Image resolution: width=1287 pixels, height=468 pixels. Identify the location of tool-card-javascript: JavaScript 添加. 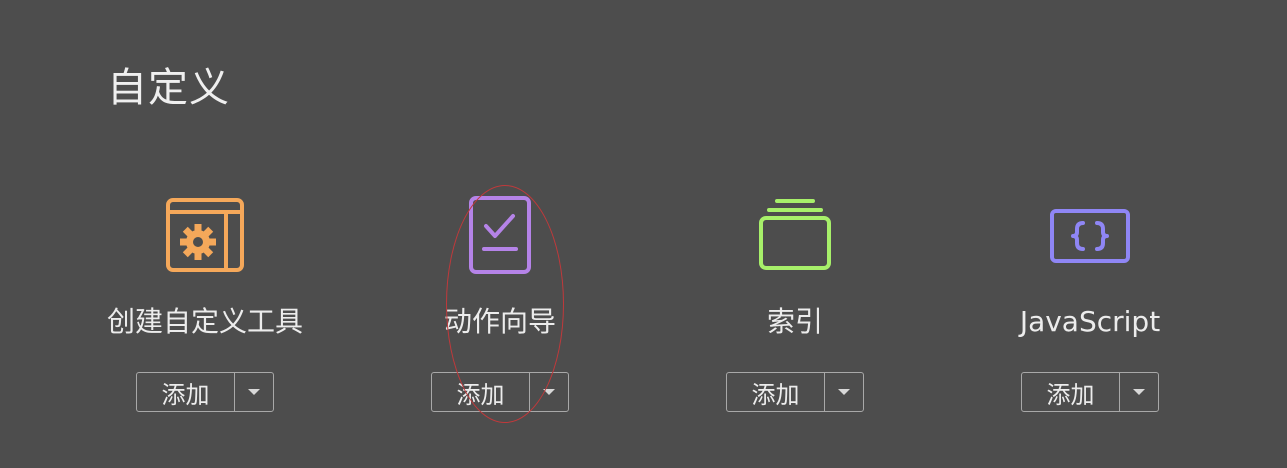
(1090, 310).